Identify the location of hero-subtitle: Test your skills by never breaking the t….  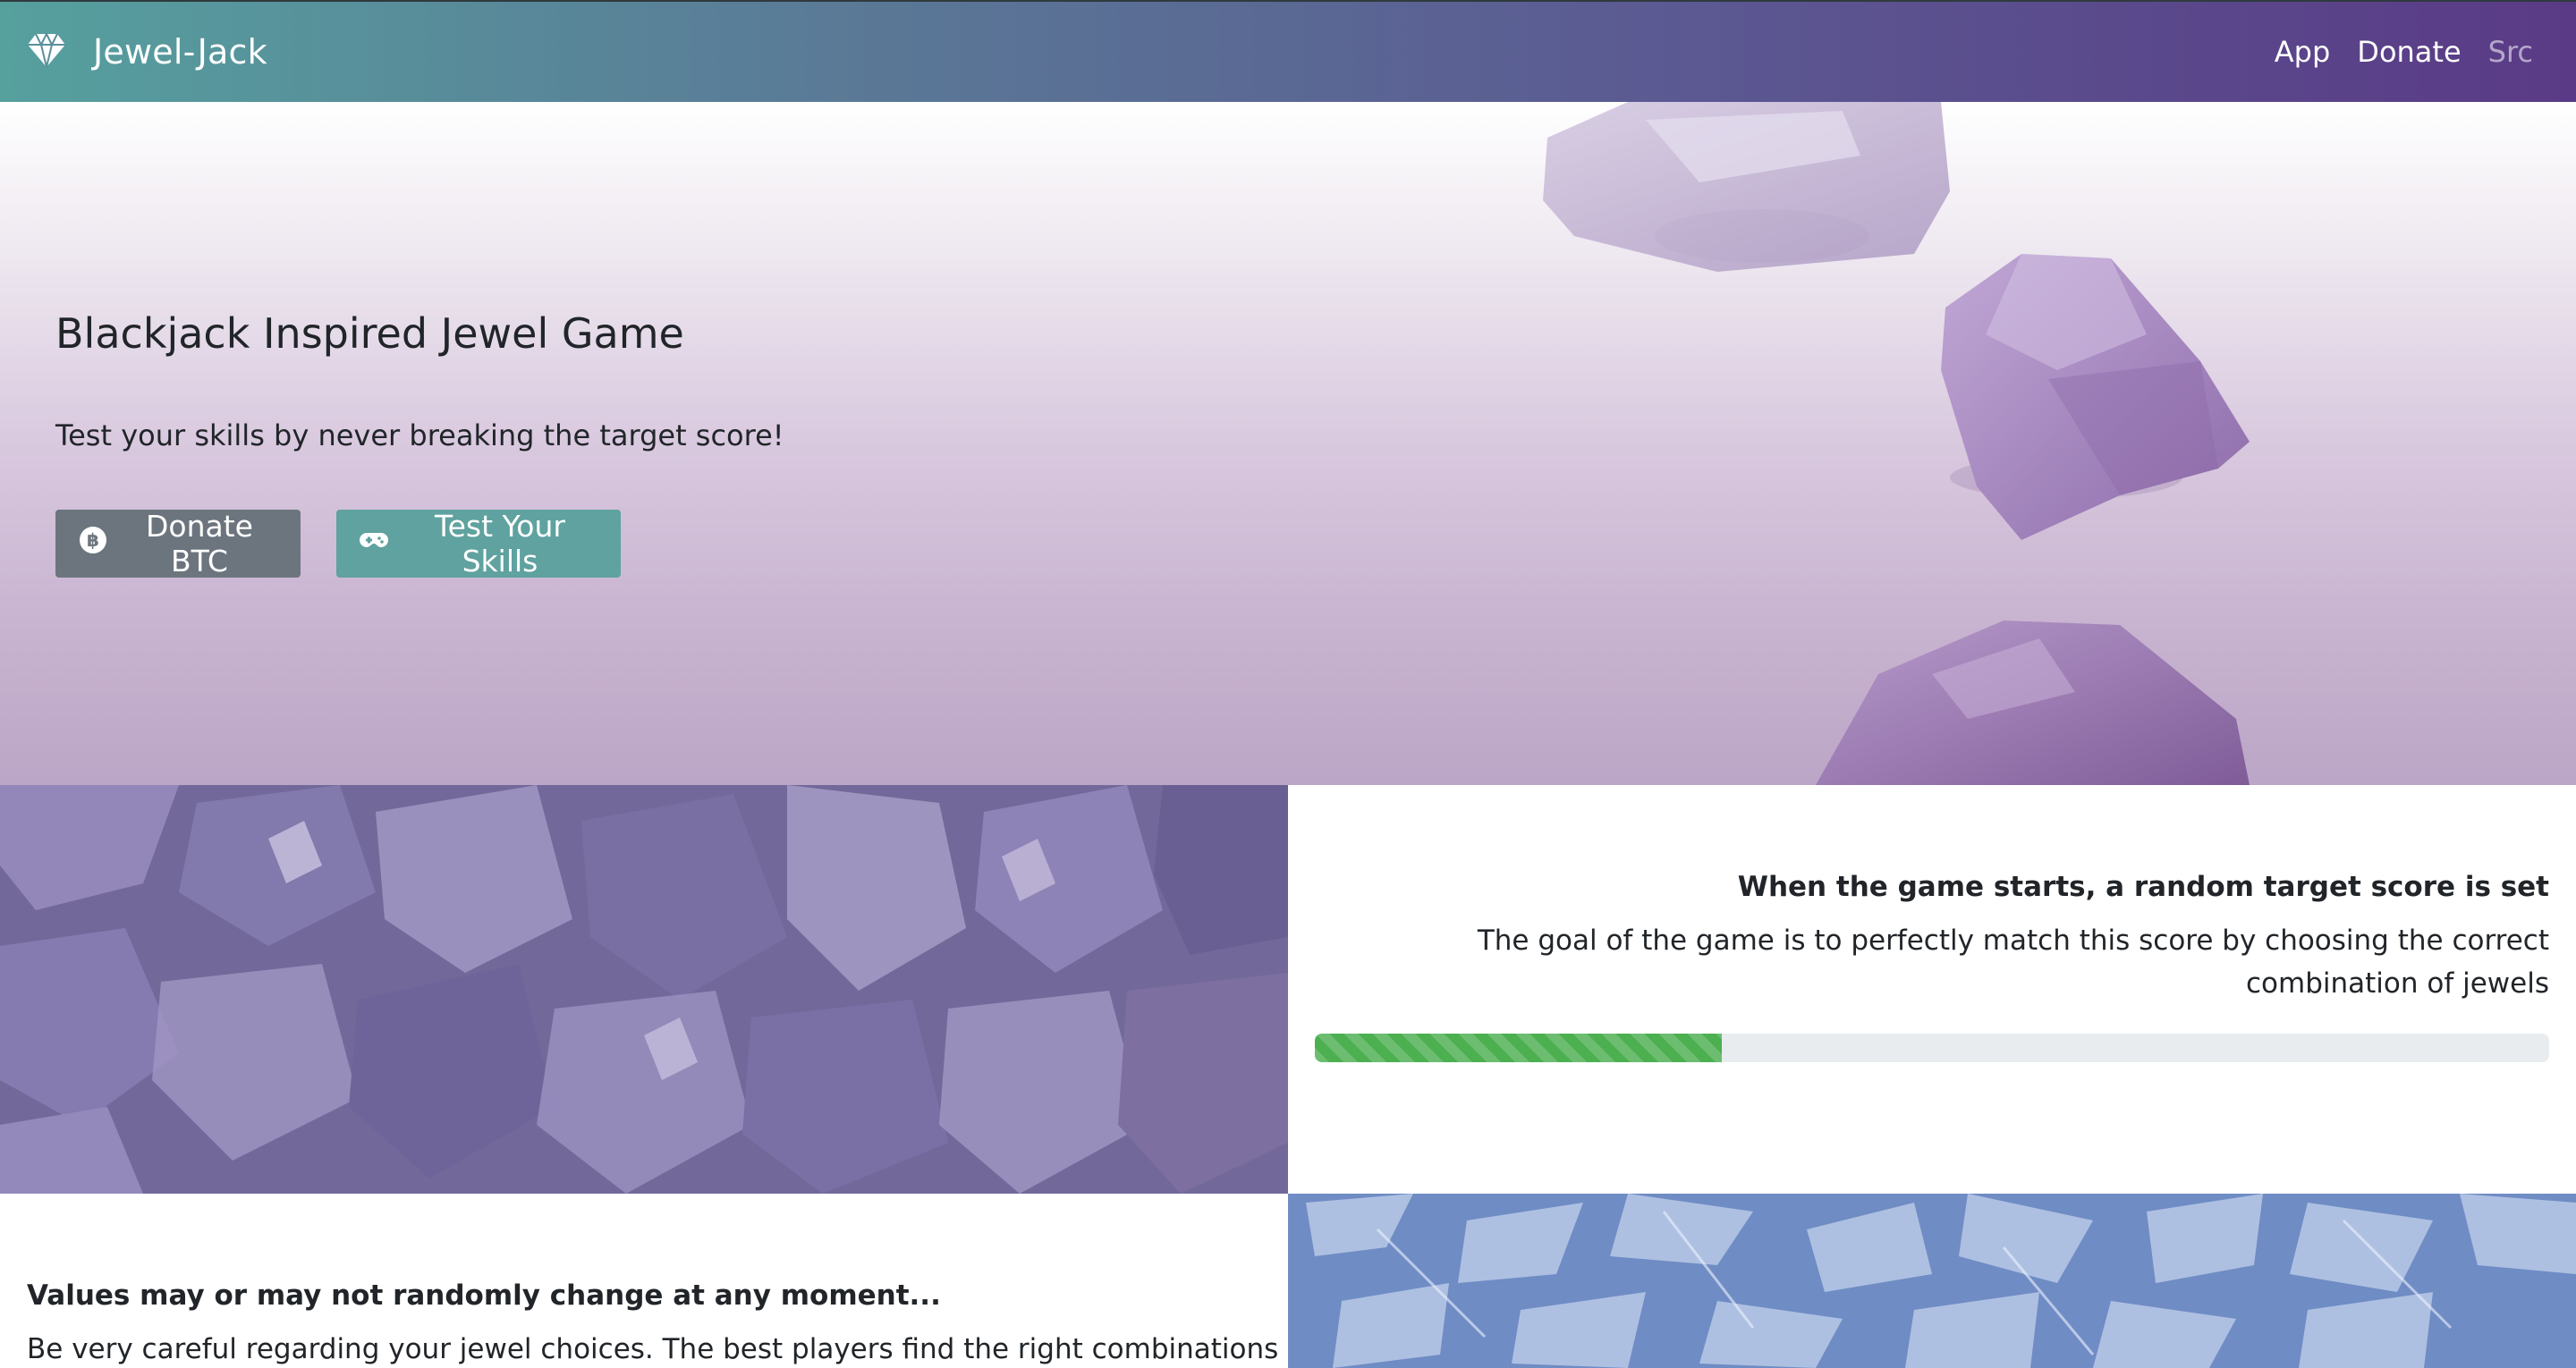
(419, 435).